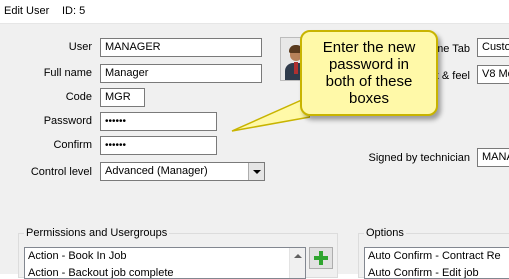 This screenshot has width=509, height=279. What do you see at coordinates (27, 11) in the screenshot?
I see `window-title: Edit User` at bounding box center [27, 11].